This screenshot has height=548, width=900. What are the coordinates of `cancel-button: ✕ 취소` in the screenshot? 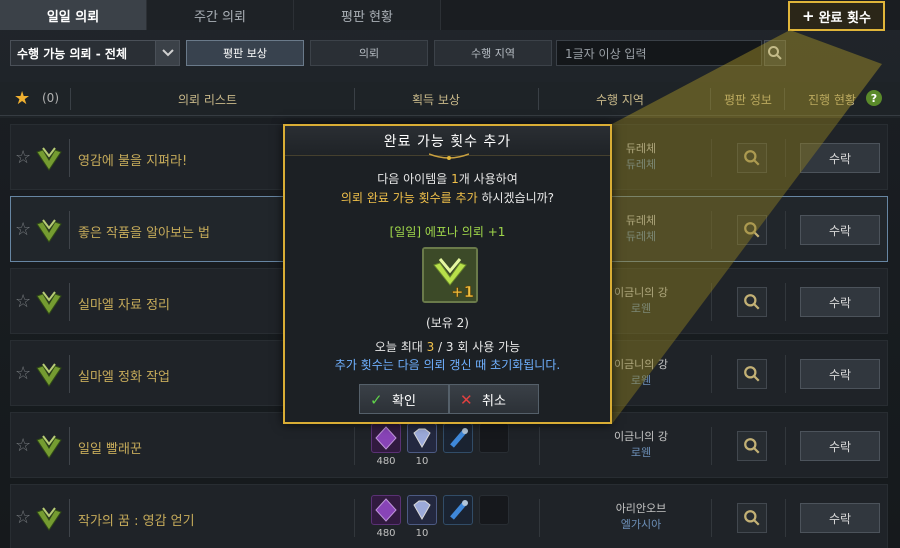 It's located at (494, 399).